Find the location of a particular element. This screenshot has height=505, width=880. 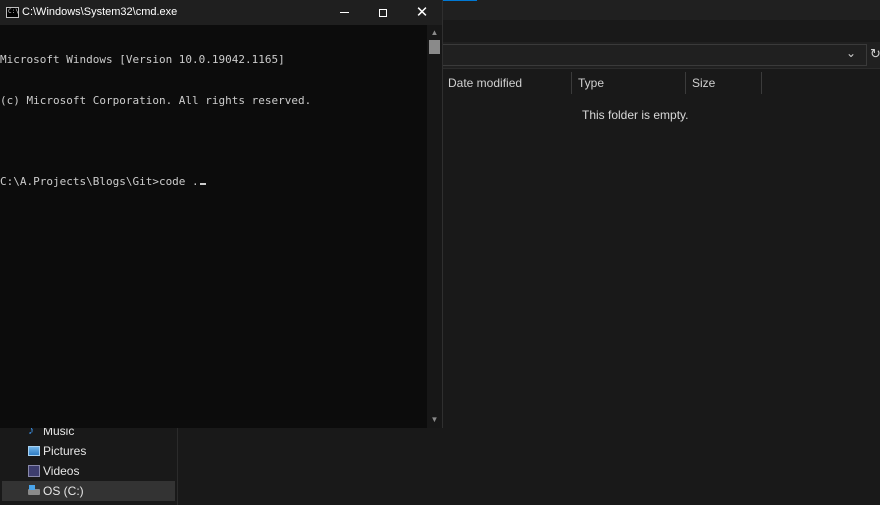

nav-item-pictures: Pictures is located at coordinates (88, 451).